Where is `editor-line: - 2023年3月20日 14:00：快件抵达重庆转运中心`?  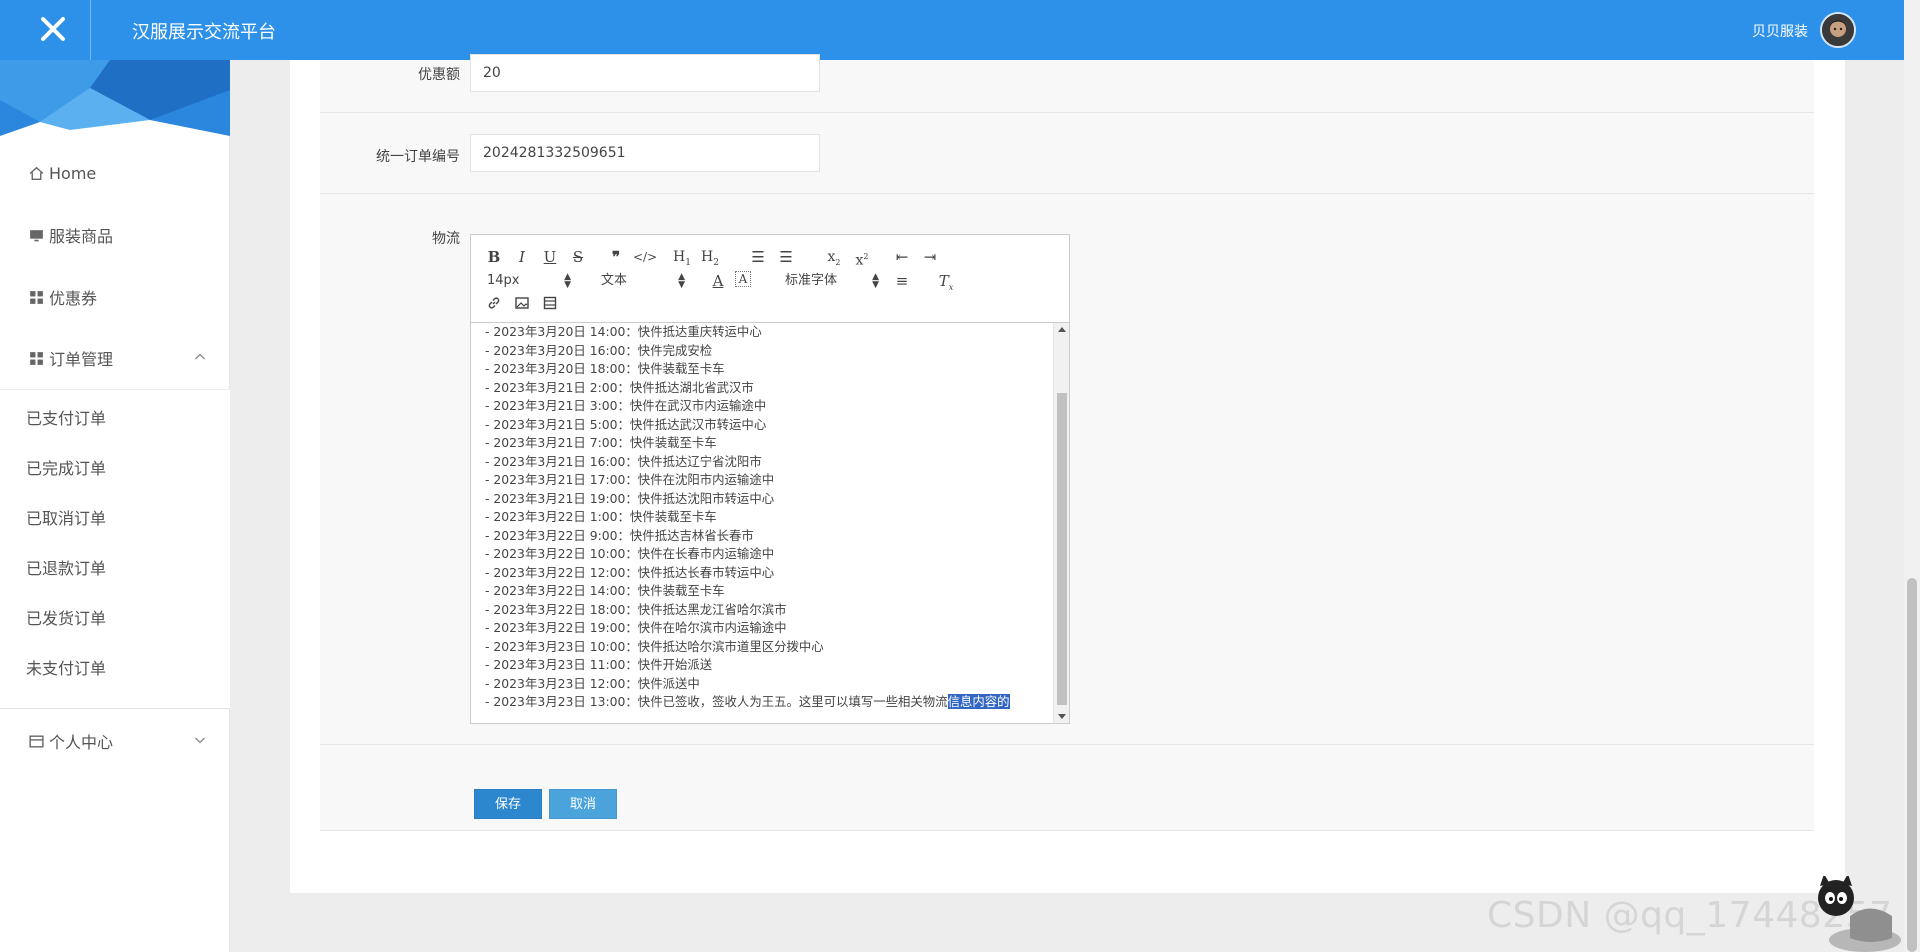
editor-line: - 2023年3月20日 14:00：快件抵达重庆转运中心 is located at coordinates (623, 331).